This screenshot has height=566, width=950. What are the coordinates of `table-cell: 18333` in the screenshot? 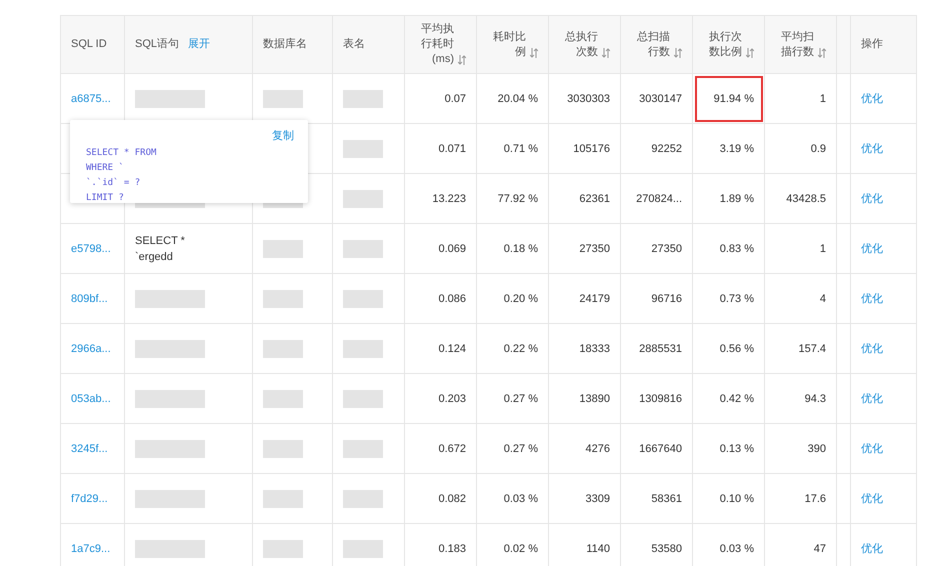 It's located at (594, 348).